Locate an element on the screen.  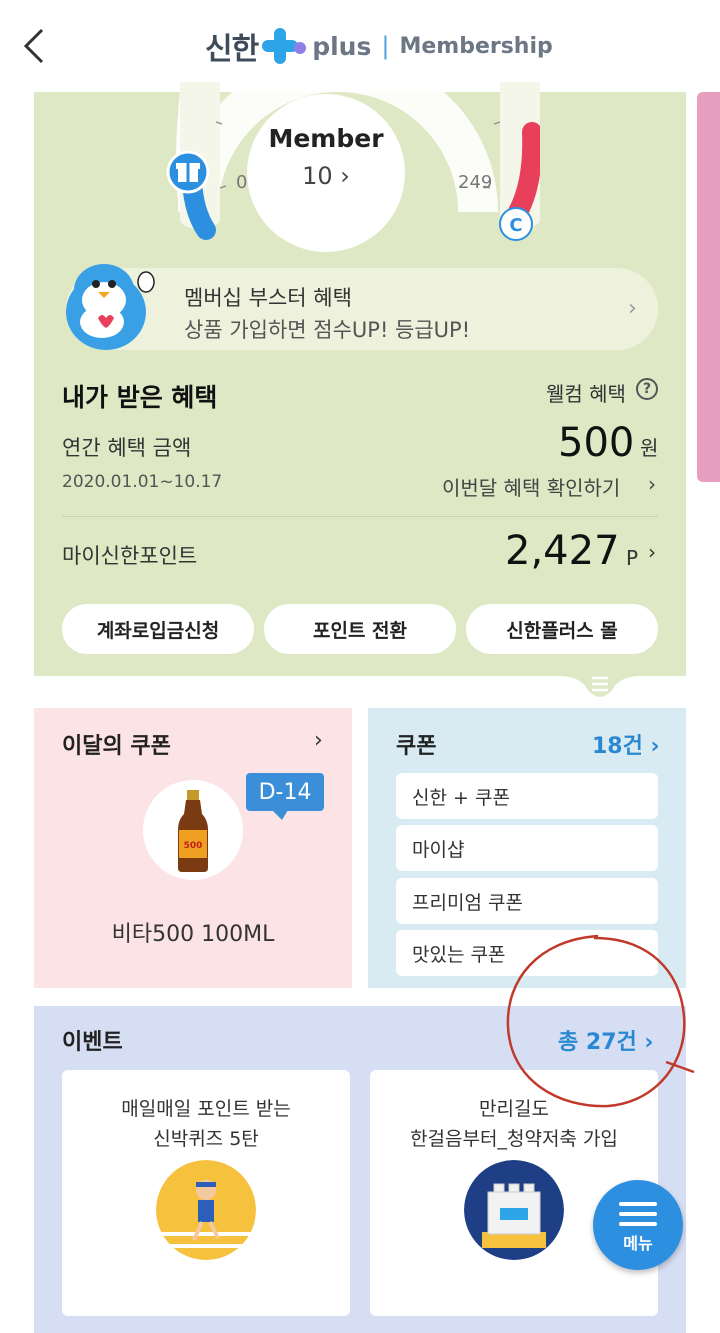
coupon-item: 신한 + 쿠폰 is located at coordinates (527, 796).